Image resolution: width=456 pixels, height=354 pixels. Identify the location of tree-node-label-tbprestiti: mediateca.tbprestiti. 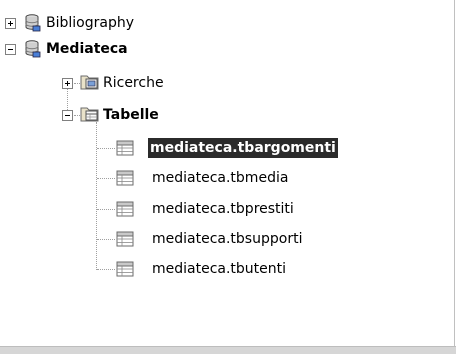
(223, 209).